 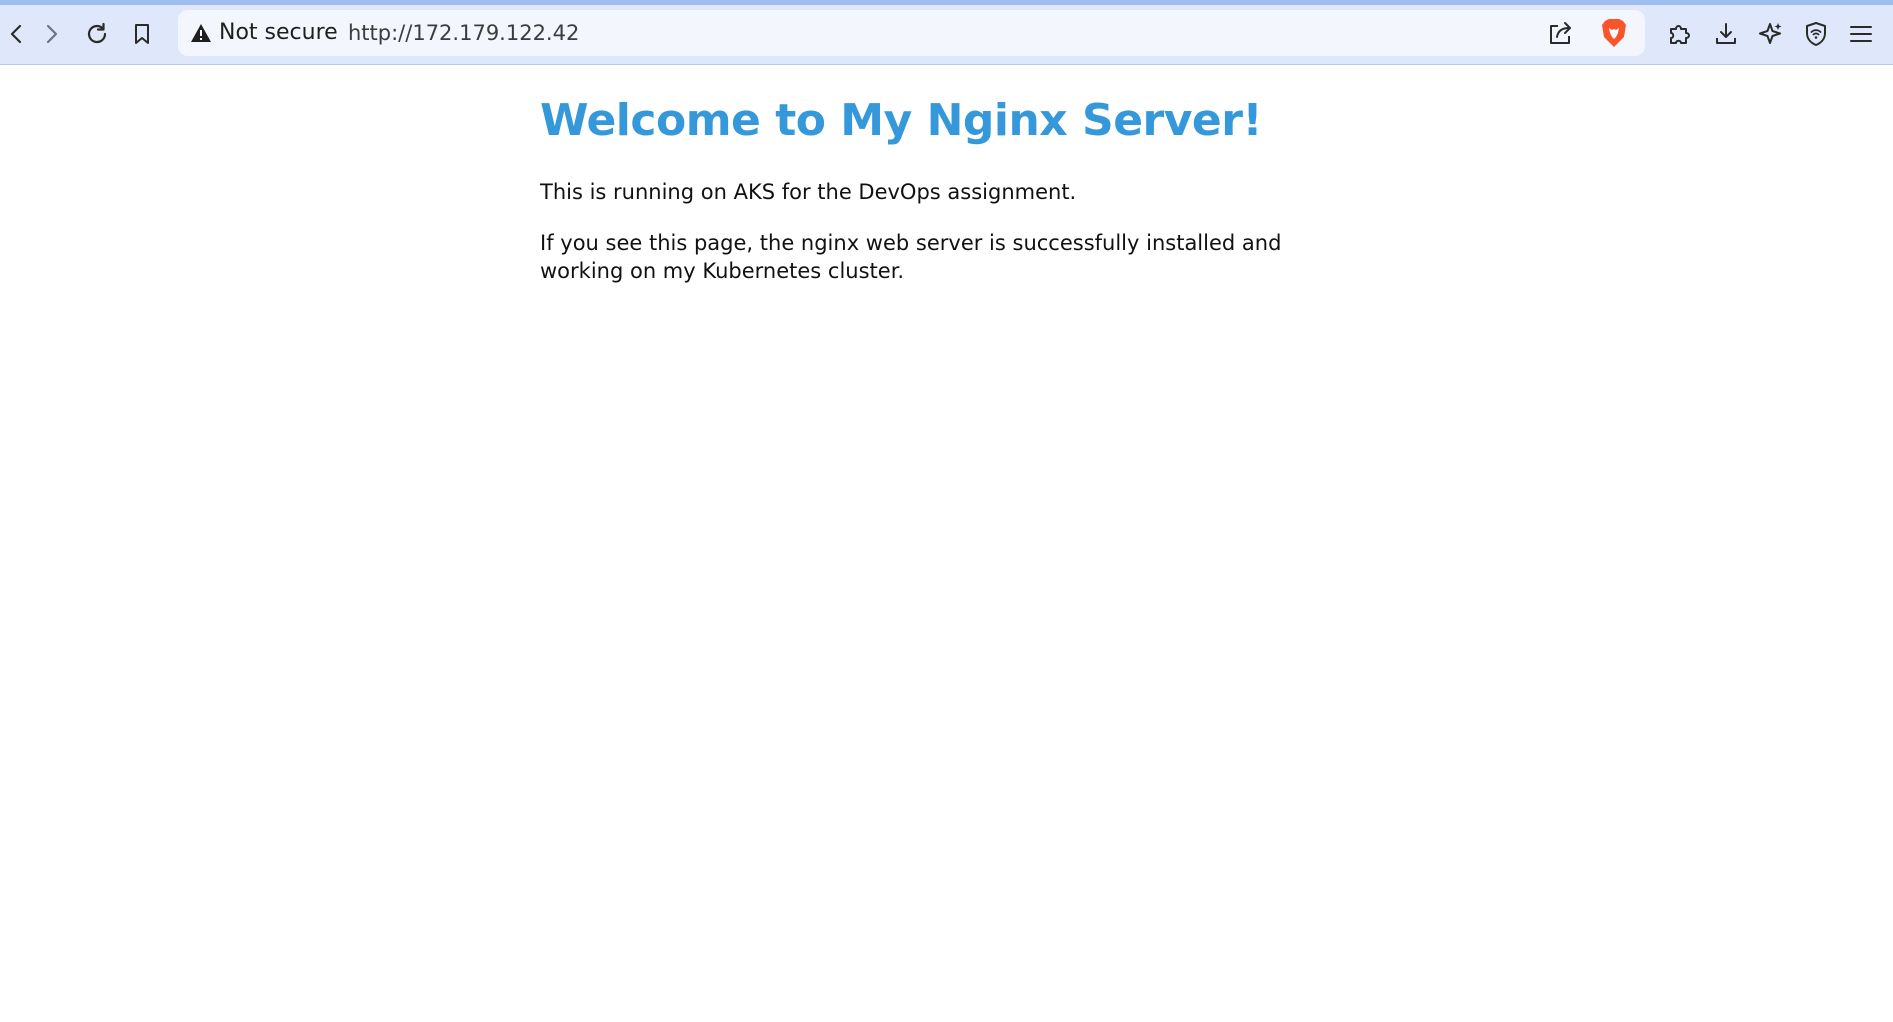 I want to click on downloads-button, so click(x=1726, y=34).